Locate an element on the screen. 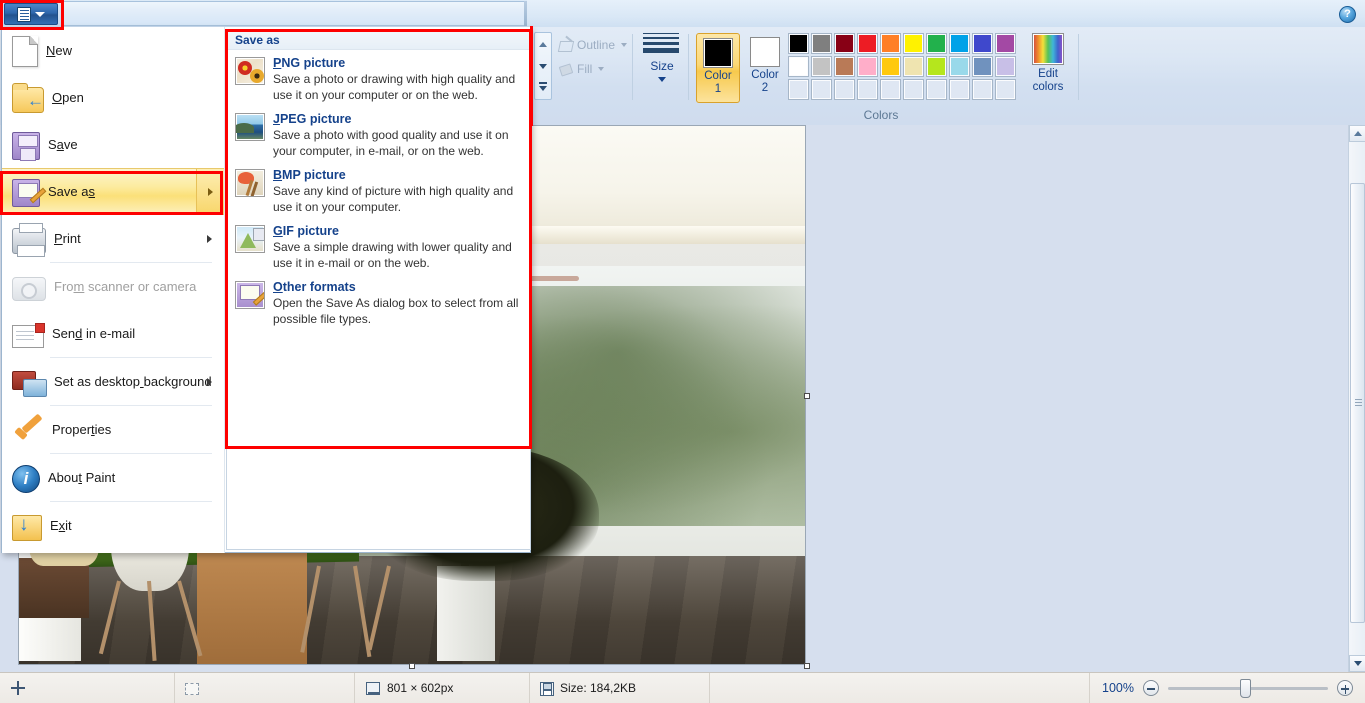 Image resolution: width=1365 pixels, height=703 pixels. file-menu-item-exit: Exit is located at coordinates (113, 525).